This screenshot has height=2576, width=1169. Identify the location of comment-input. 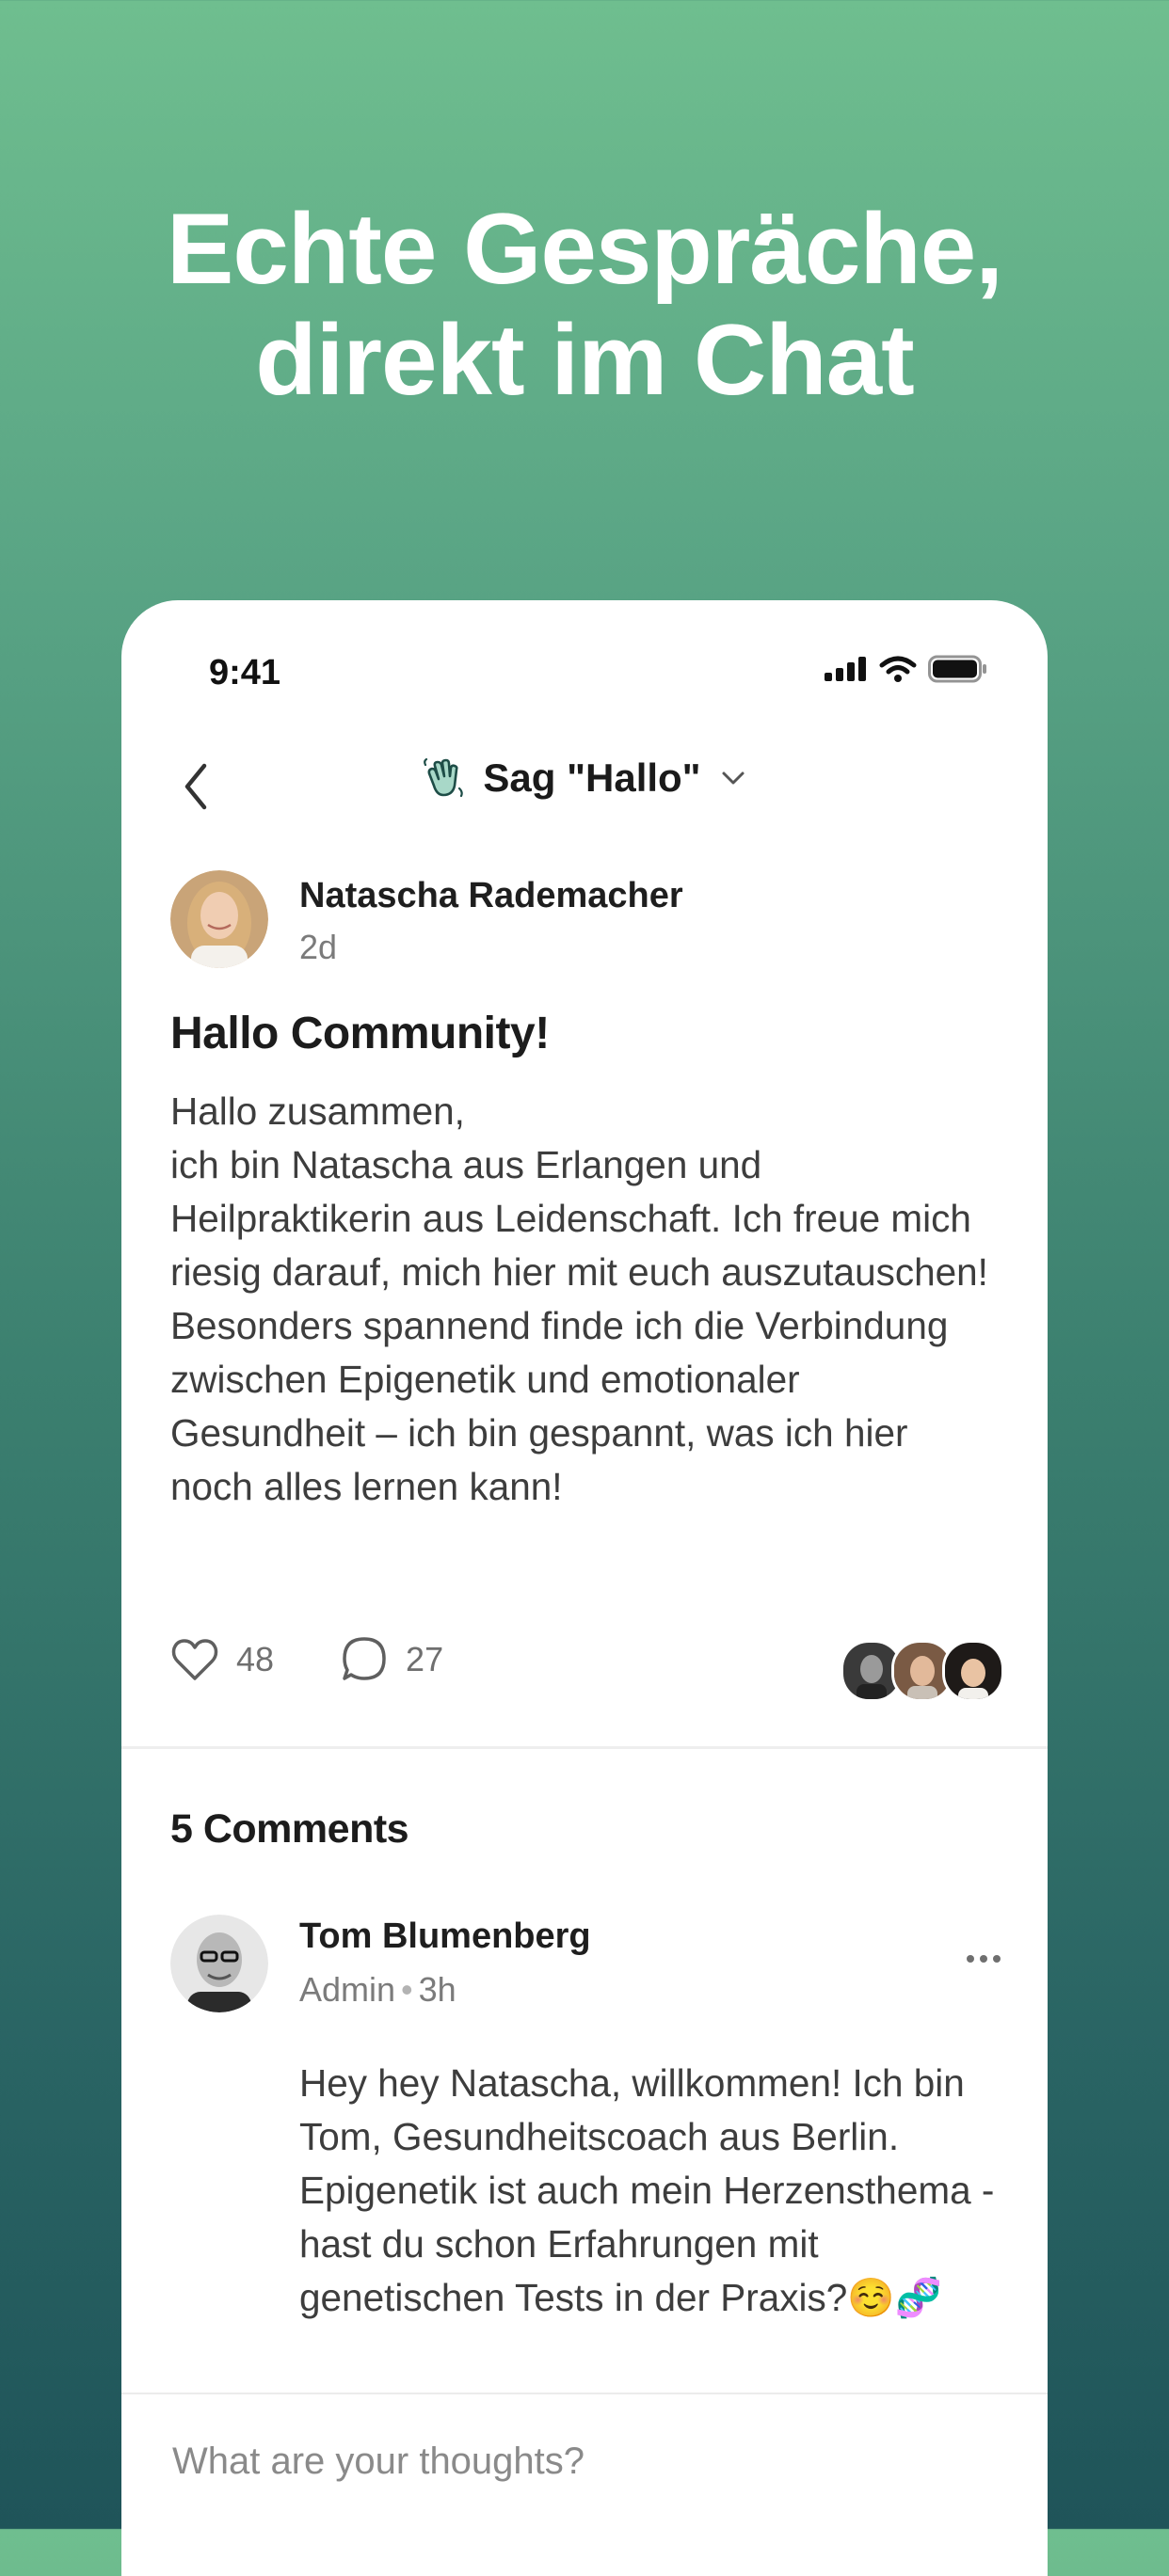
(586, 2461).